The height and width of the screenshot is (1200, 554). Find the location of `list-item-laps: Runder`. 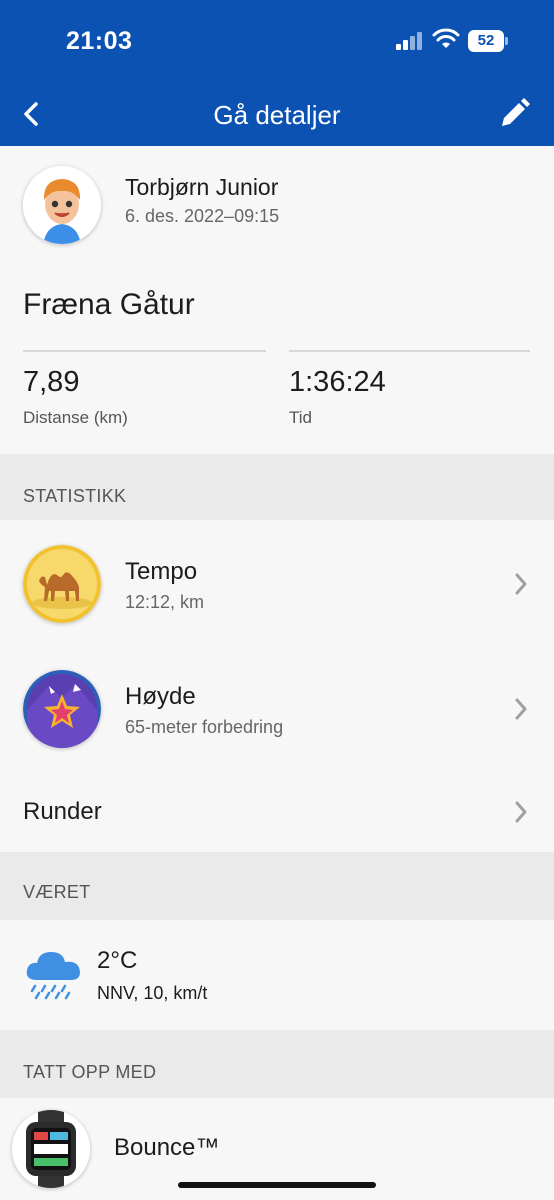

list-item-laps: Runder is located at coordinates (277, 814).